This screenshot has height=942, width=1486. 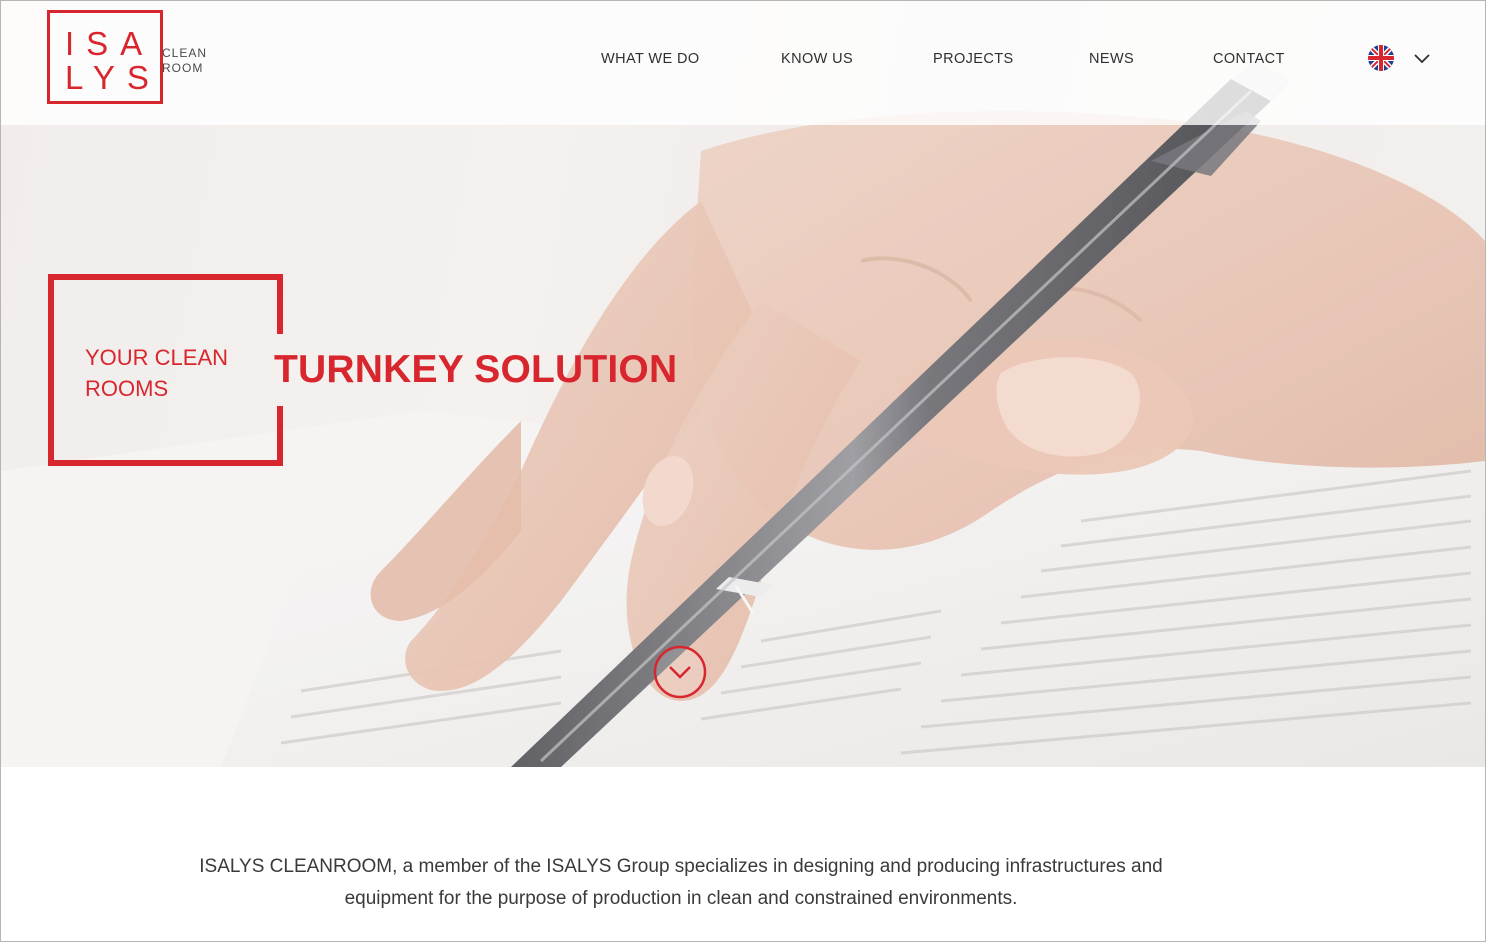 I want to click on logo-text-line2: LYS, so click(x=113, y=77).